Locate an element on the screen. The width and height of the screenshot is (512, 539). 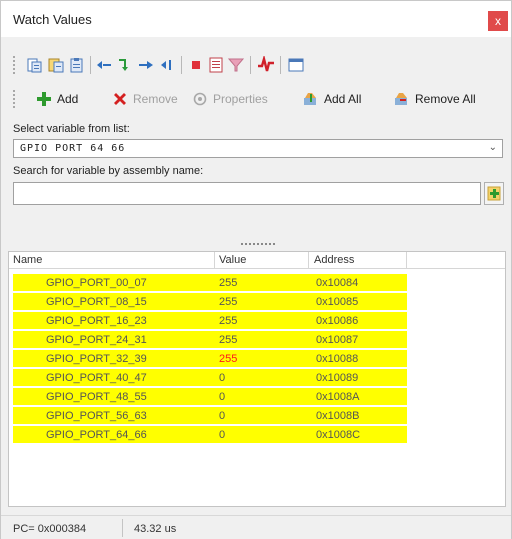
remove-all-label: Remove All is located at coordinates (445, 99).